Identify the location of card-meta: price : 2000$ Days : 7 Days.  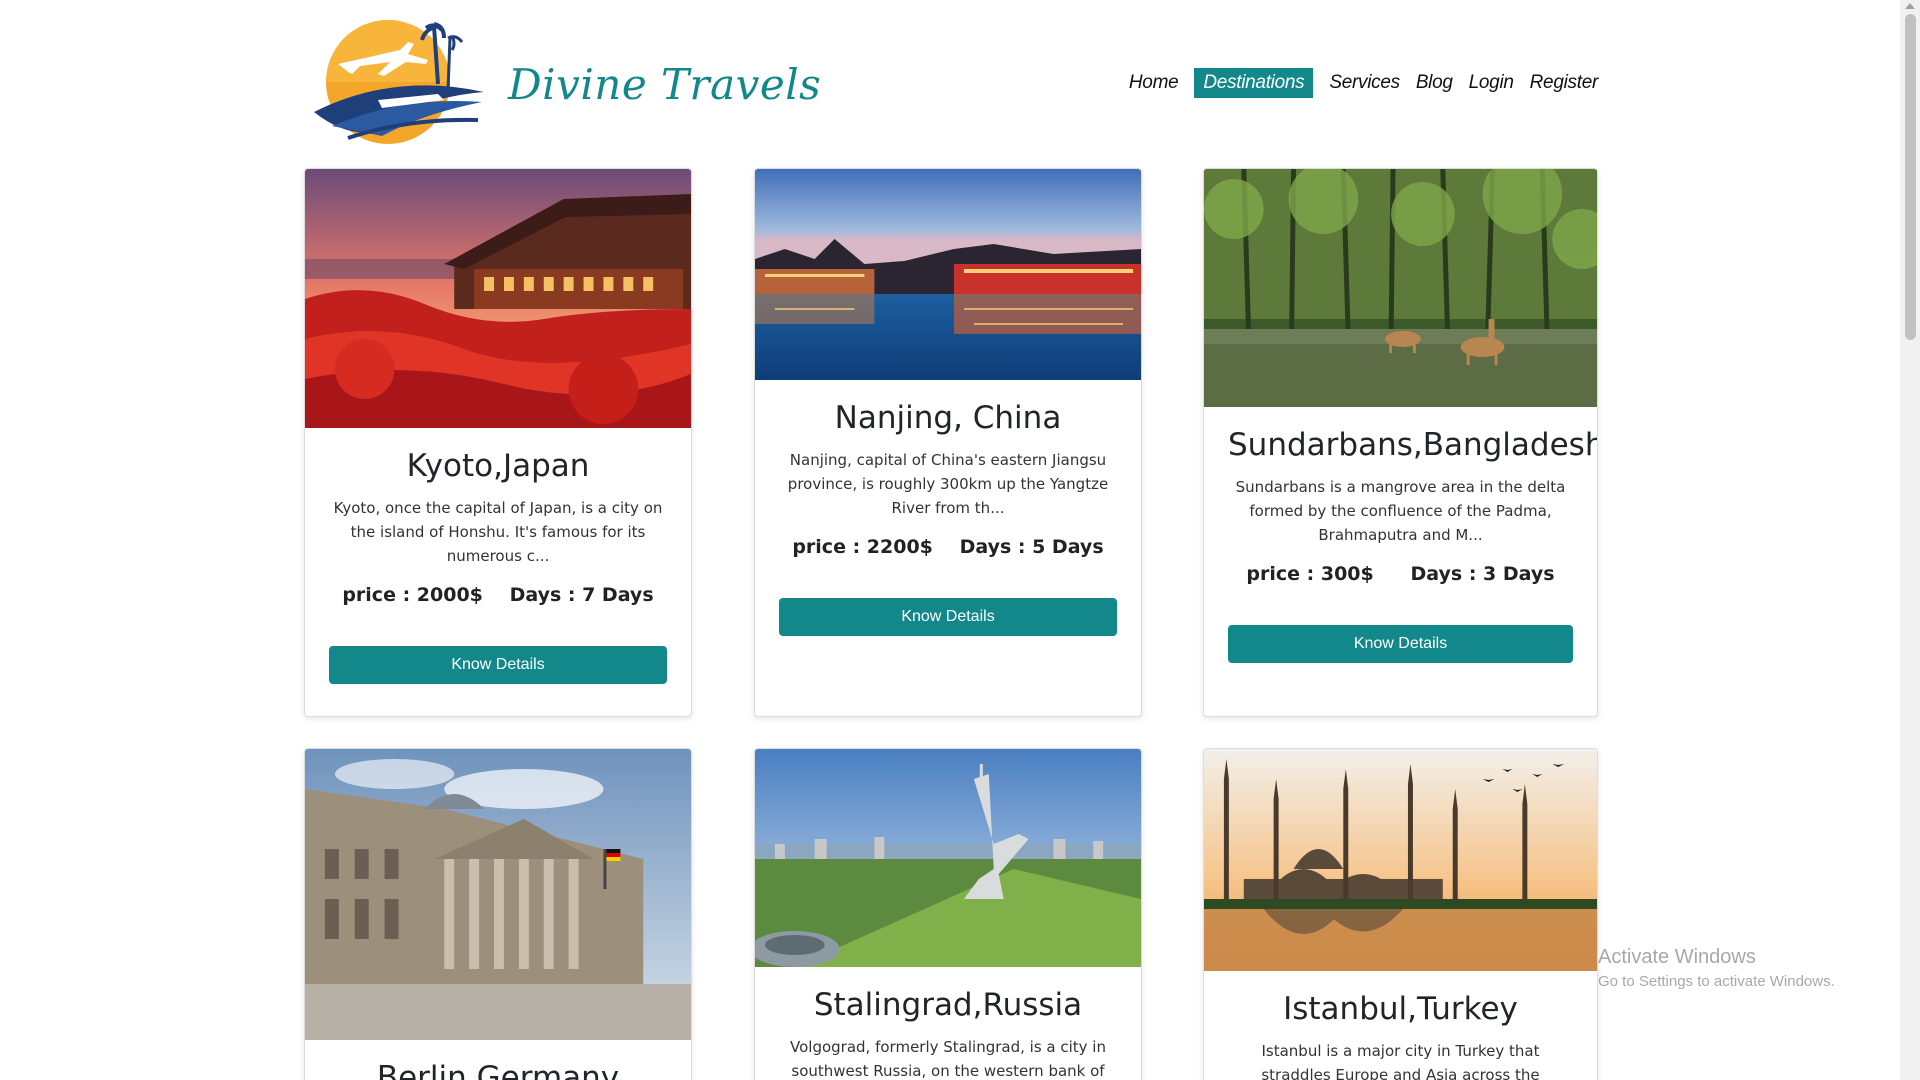
(498, 595).